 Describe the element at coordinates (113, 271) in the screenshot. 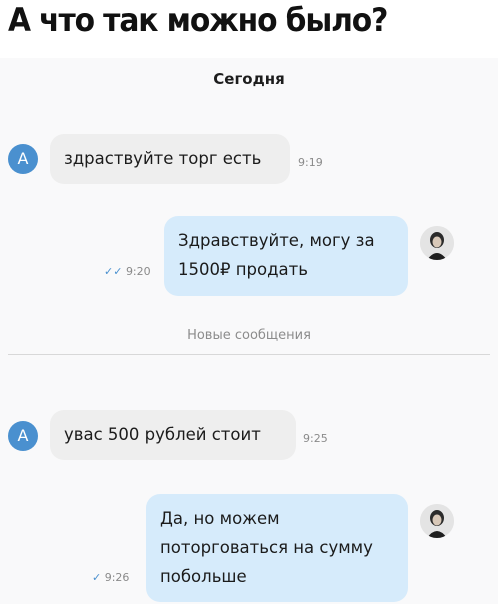

I see `read-check-icon: ✓✓` at that location.